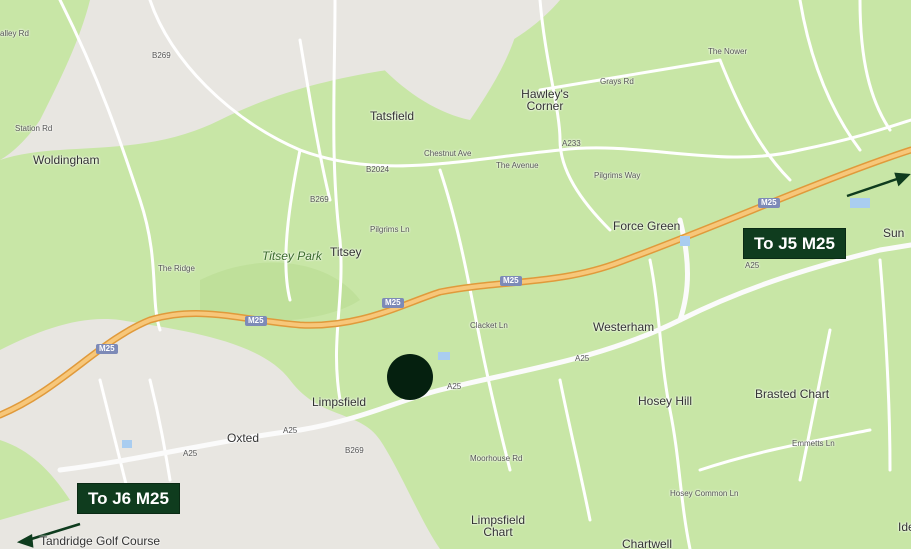  Describe the element at coordinates (390, 229) in the screenshot. I see `road-label-pilgrims-ln: Pilgrims Ln` at that location.